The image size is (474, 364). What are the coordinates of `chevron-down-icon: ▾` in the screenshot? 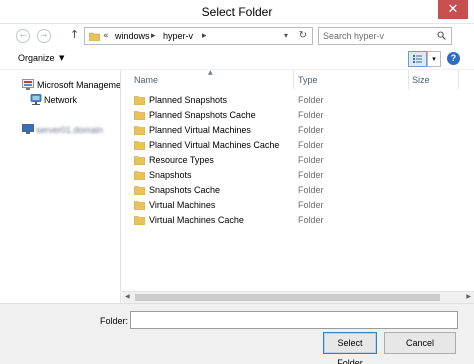 It's located at (434, 59).